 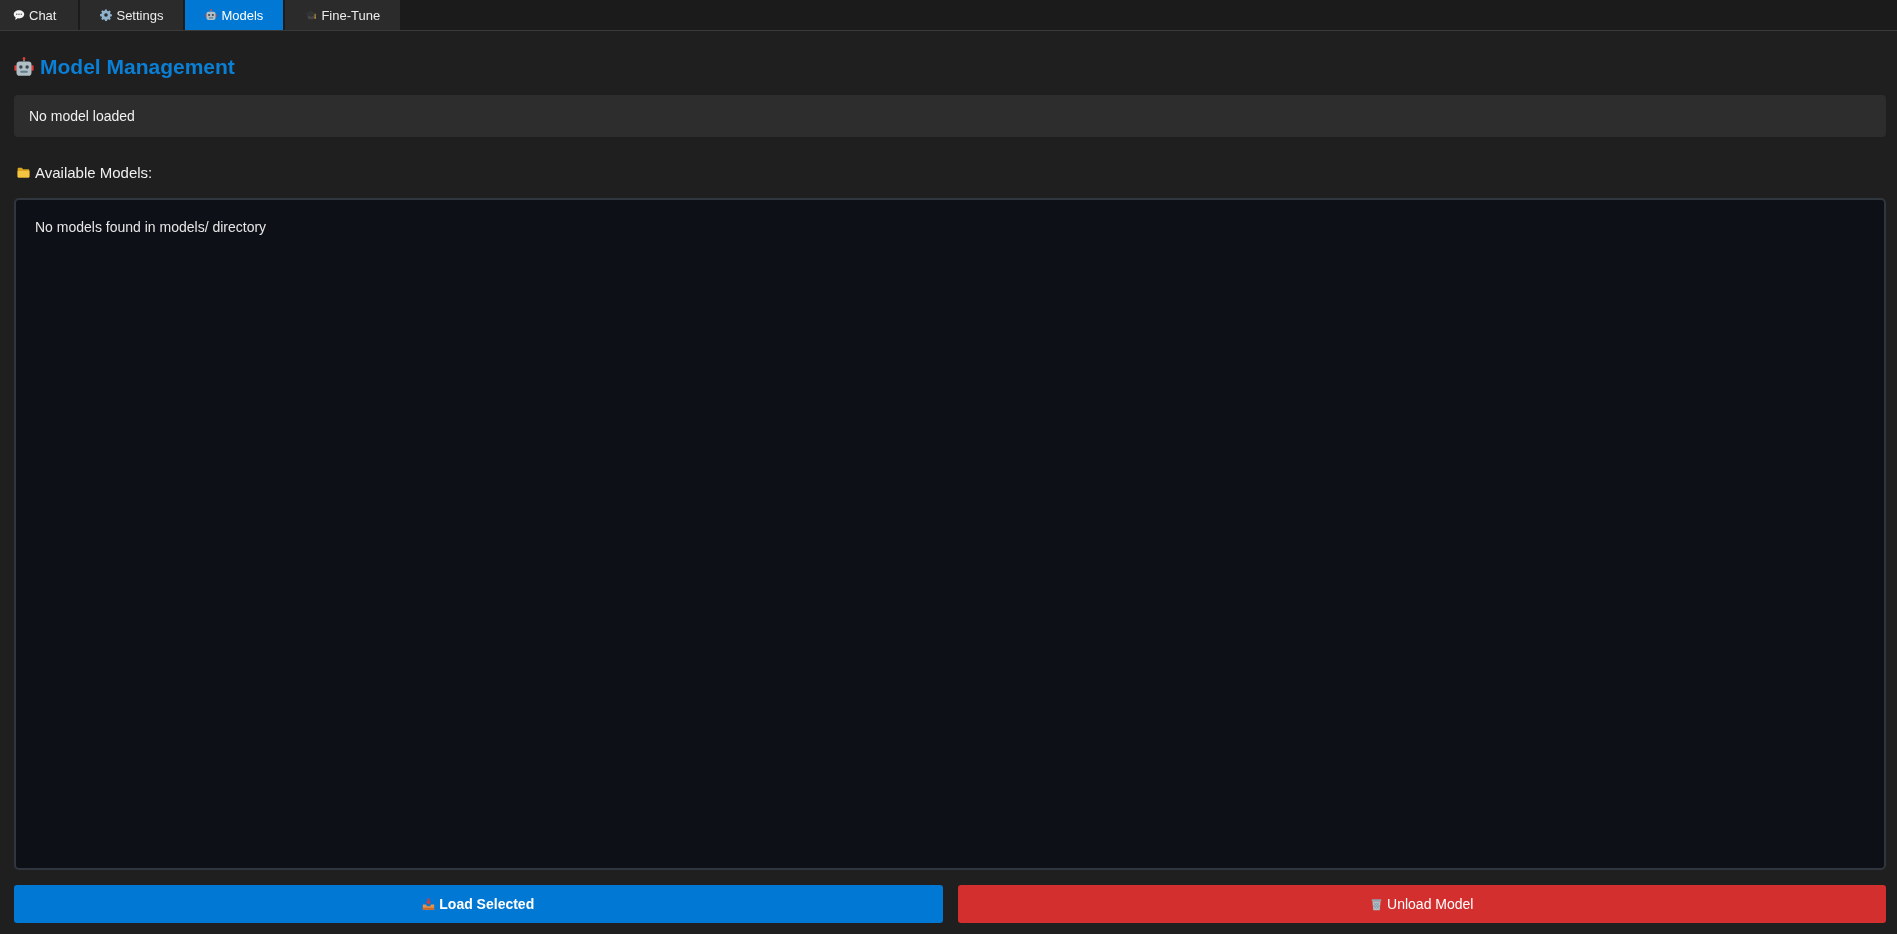 I want to click on wastebasket-icon, so click(x=1377, y=904).